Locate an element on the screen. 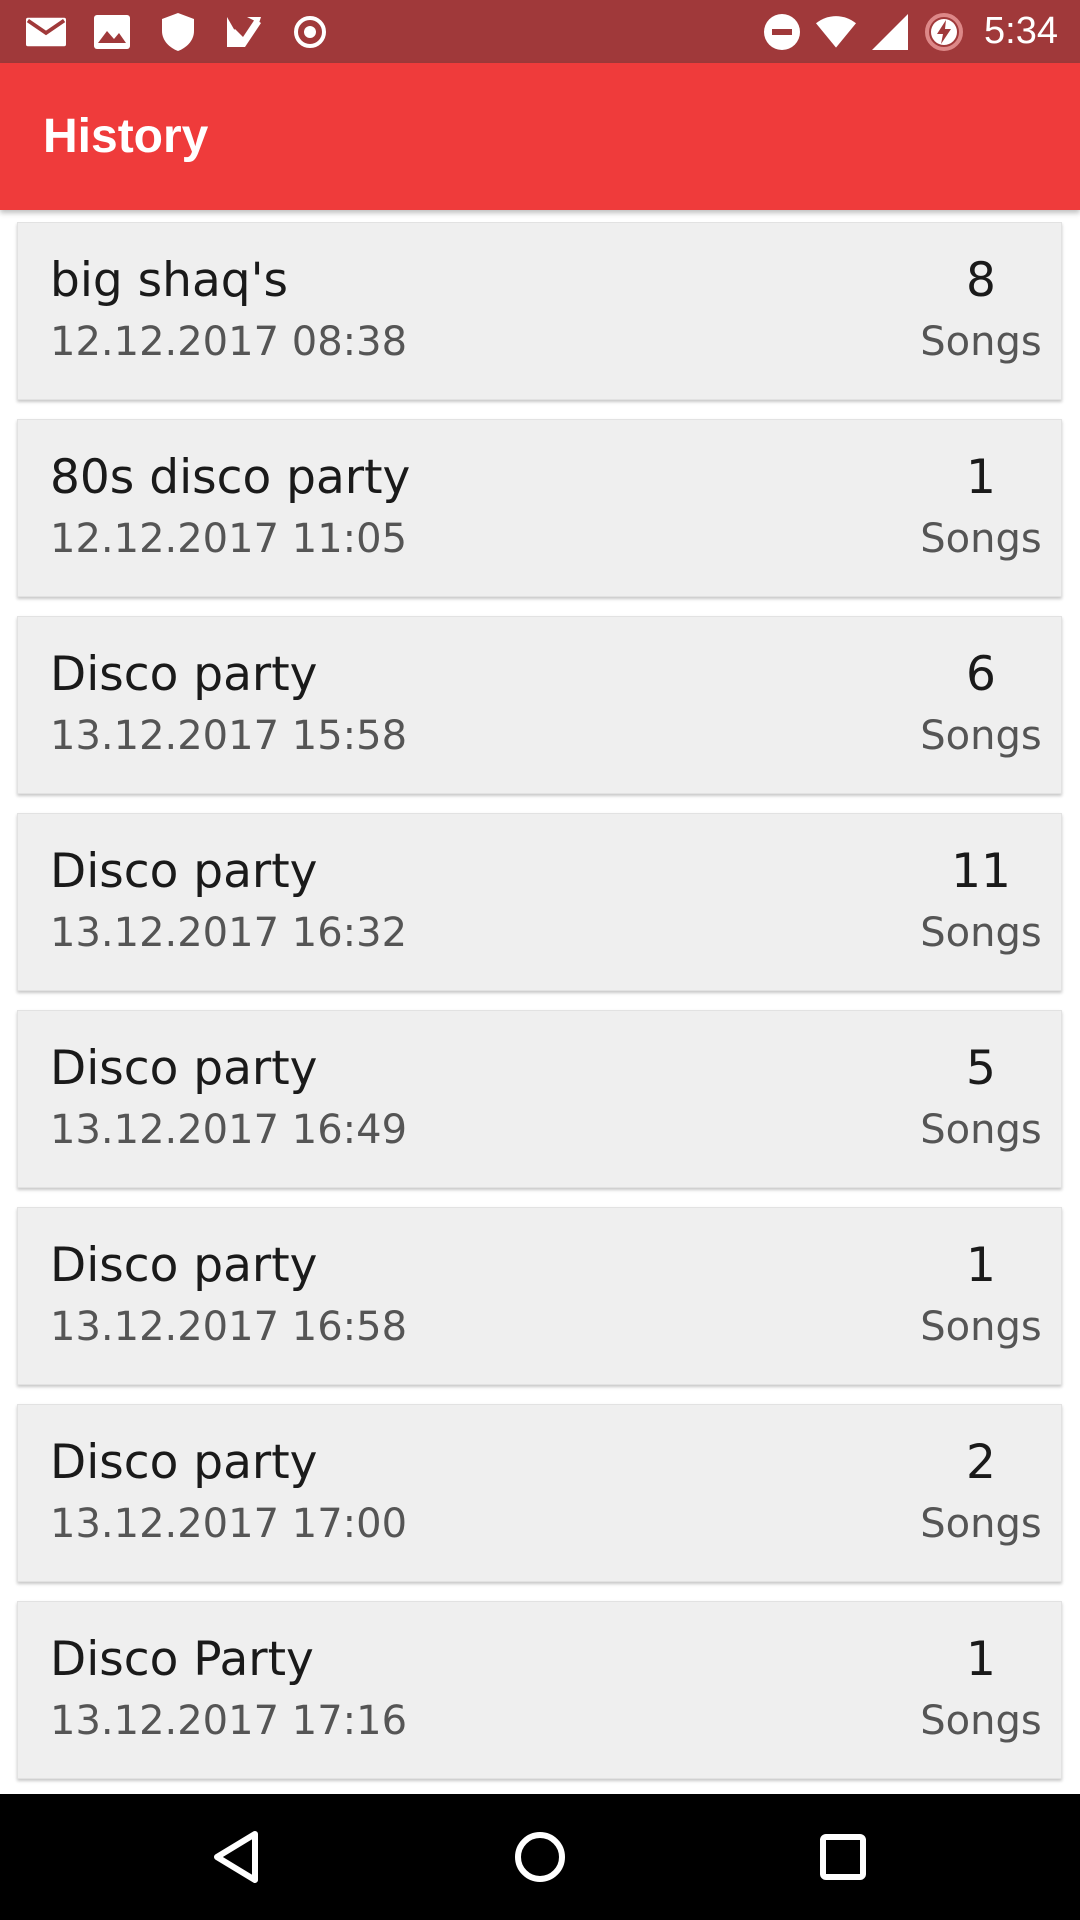 This screenshot has height=1920, width=1080. back-button is located at coordinates (236, 1857).